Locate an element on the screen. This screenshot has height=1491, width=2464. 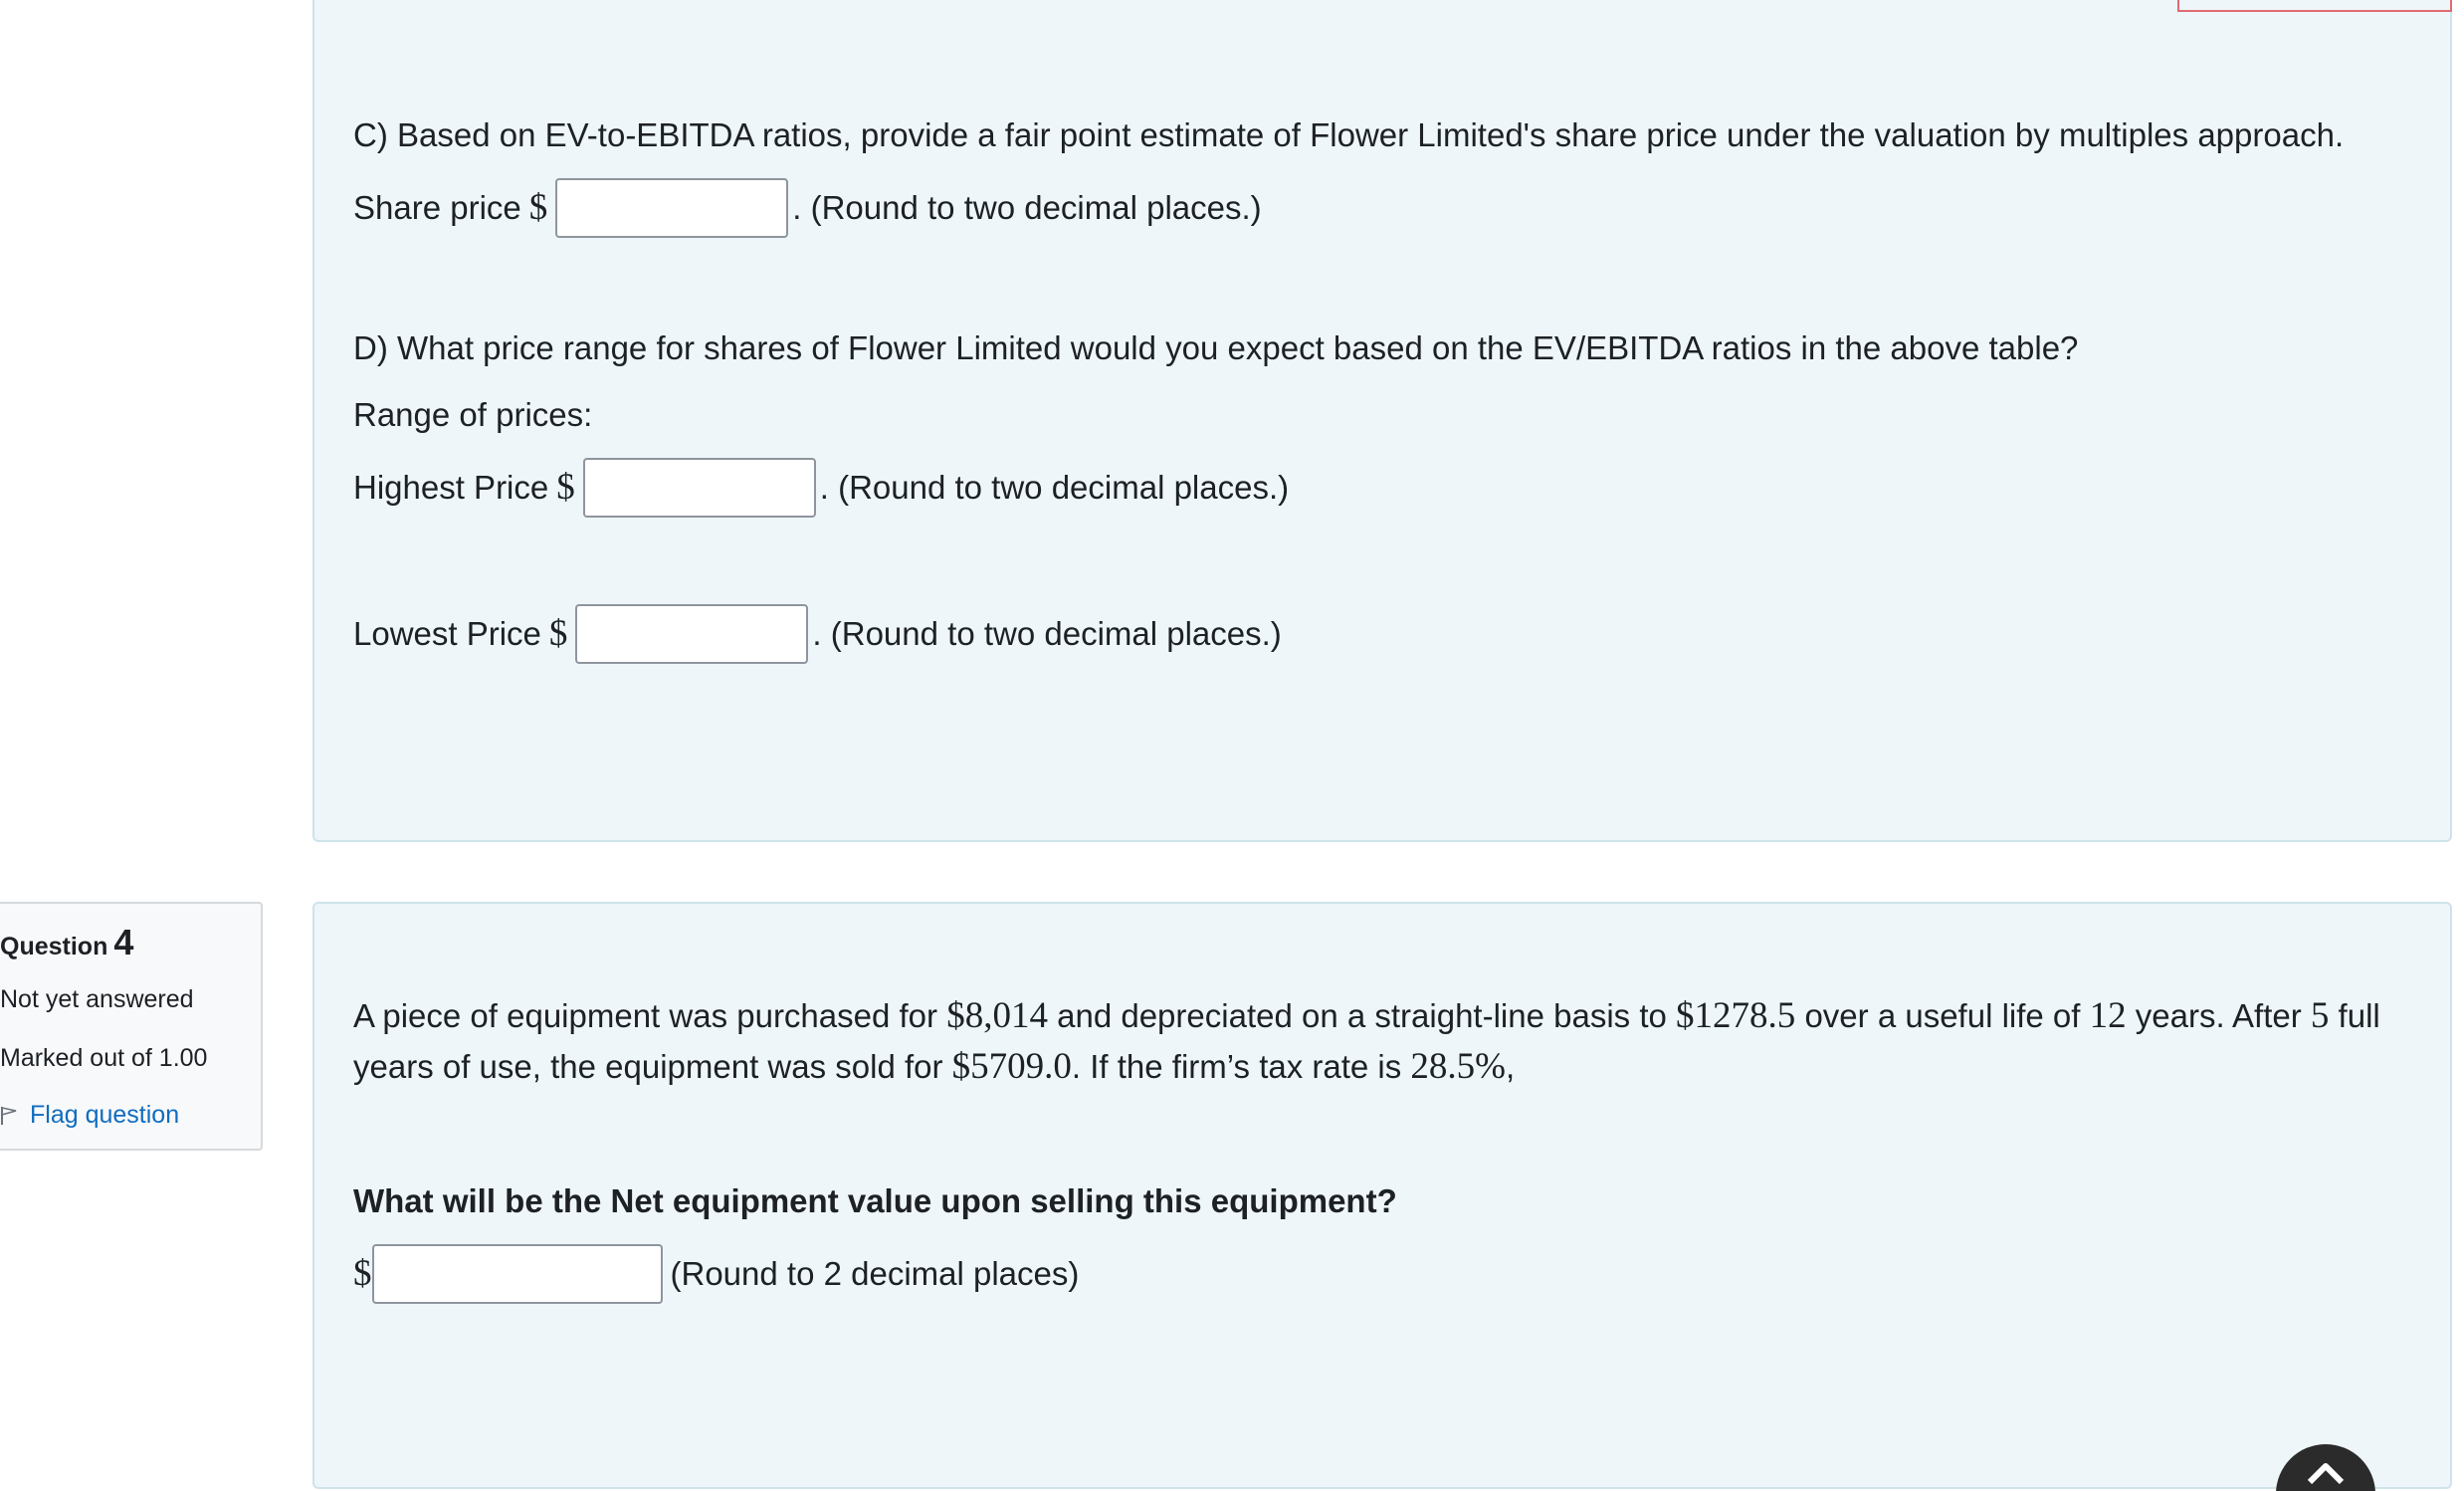
q4-text: full is located at coordinates (2359, 1016).